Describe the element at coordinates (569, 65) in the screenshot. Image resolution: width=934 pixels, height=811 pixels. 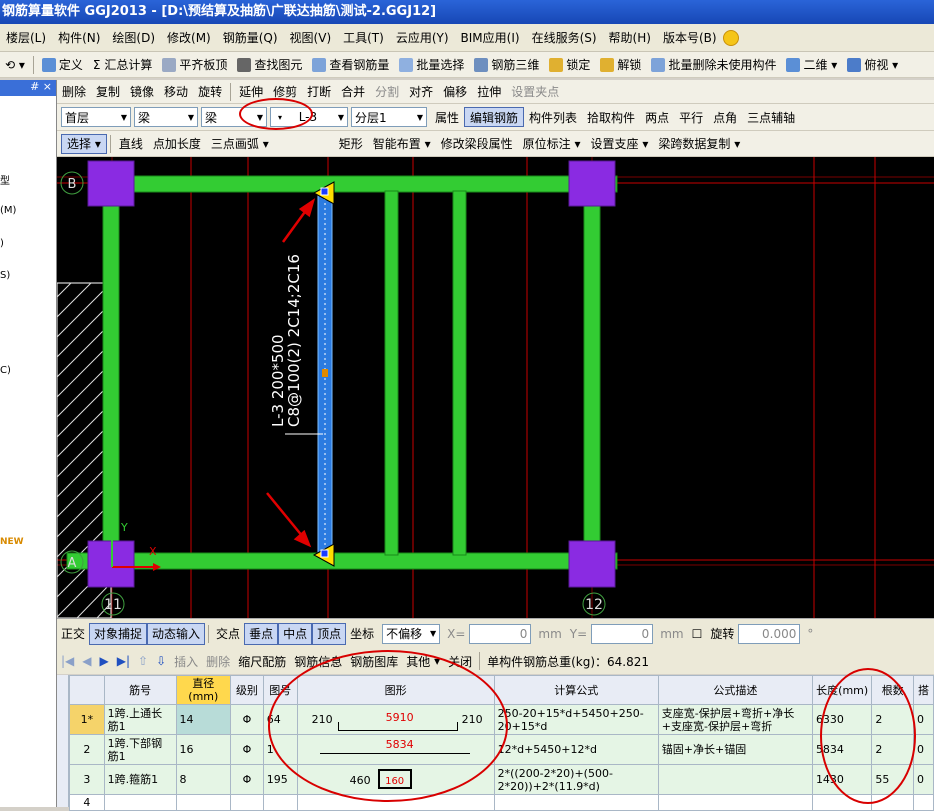
I see `lock-button: 锁定` at that location.